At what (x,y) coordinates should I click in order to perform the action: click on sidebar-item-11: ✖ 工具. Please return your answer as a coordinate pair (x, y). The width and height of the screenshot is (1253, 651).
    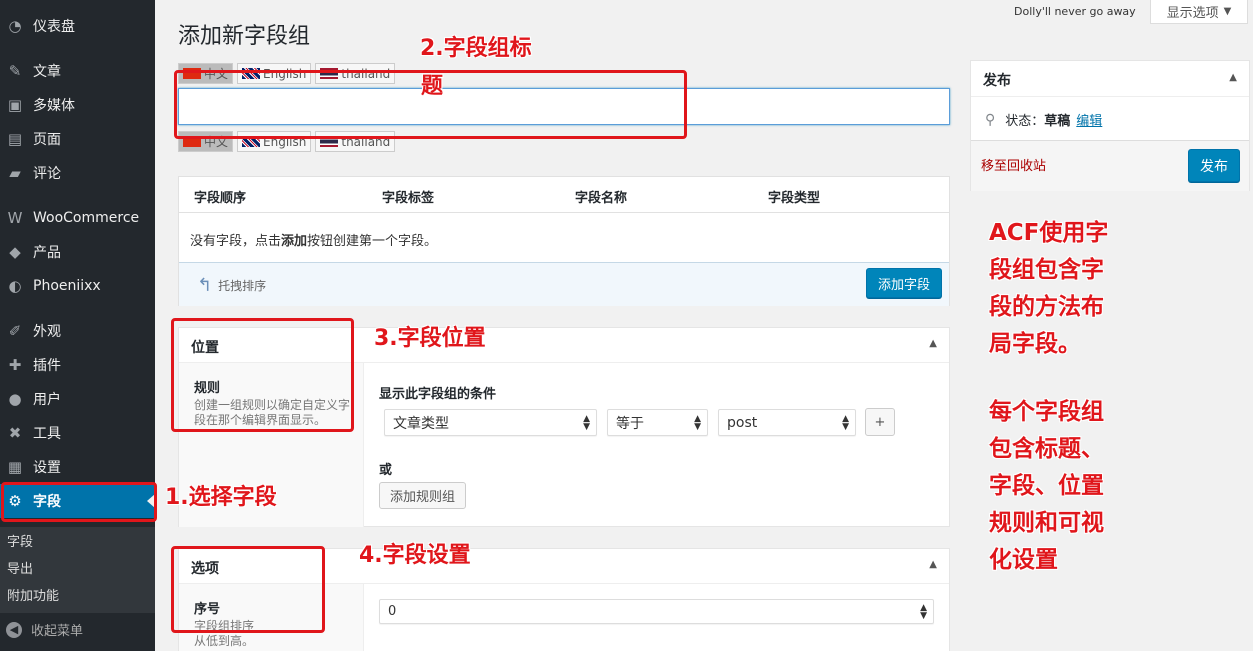
    Looking at the image, I should click on (77, 433).